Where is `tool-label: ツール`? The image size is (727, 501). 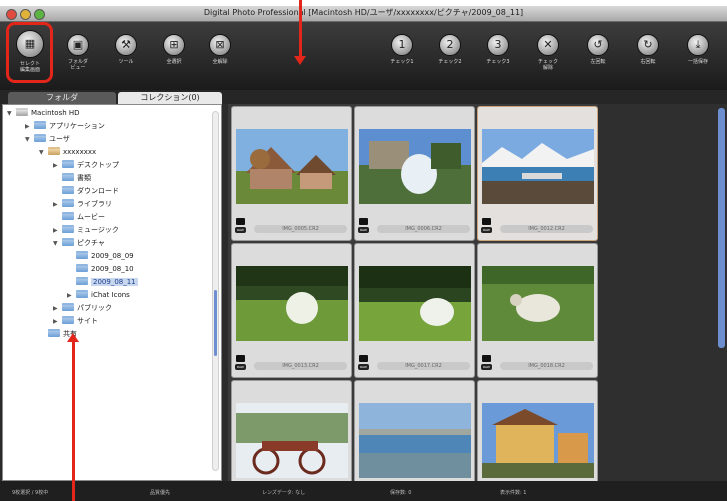
tool-label: ツール is located at coordinates (126, 62).